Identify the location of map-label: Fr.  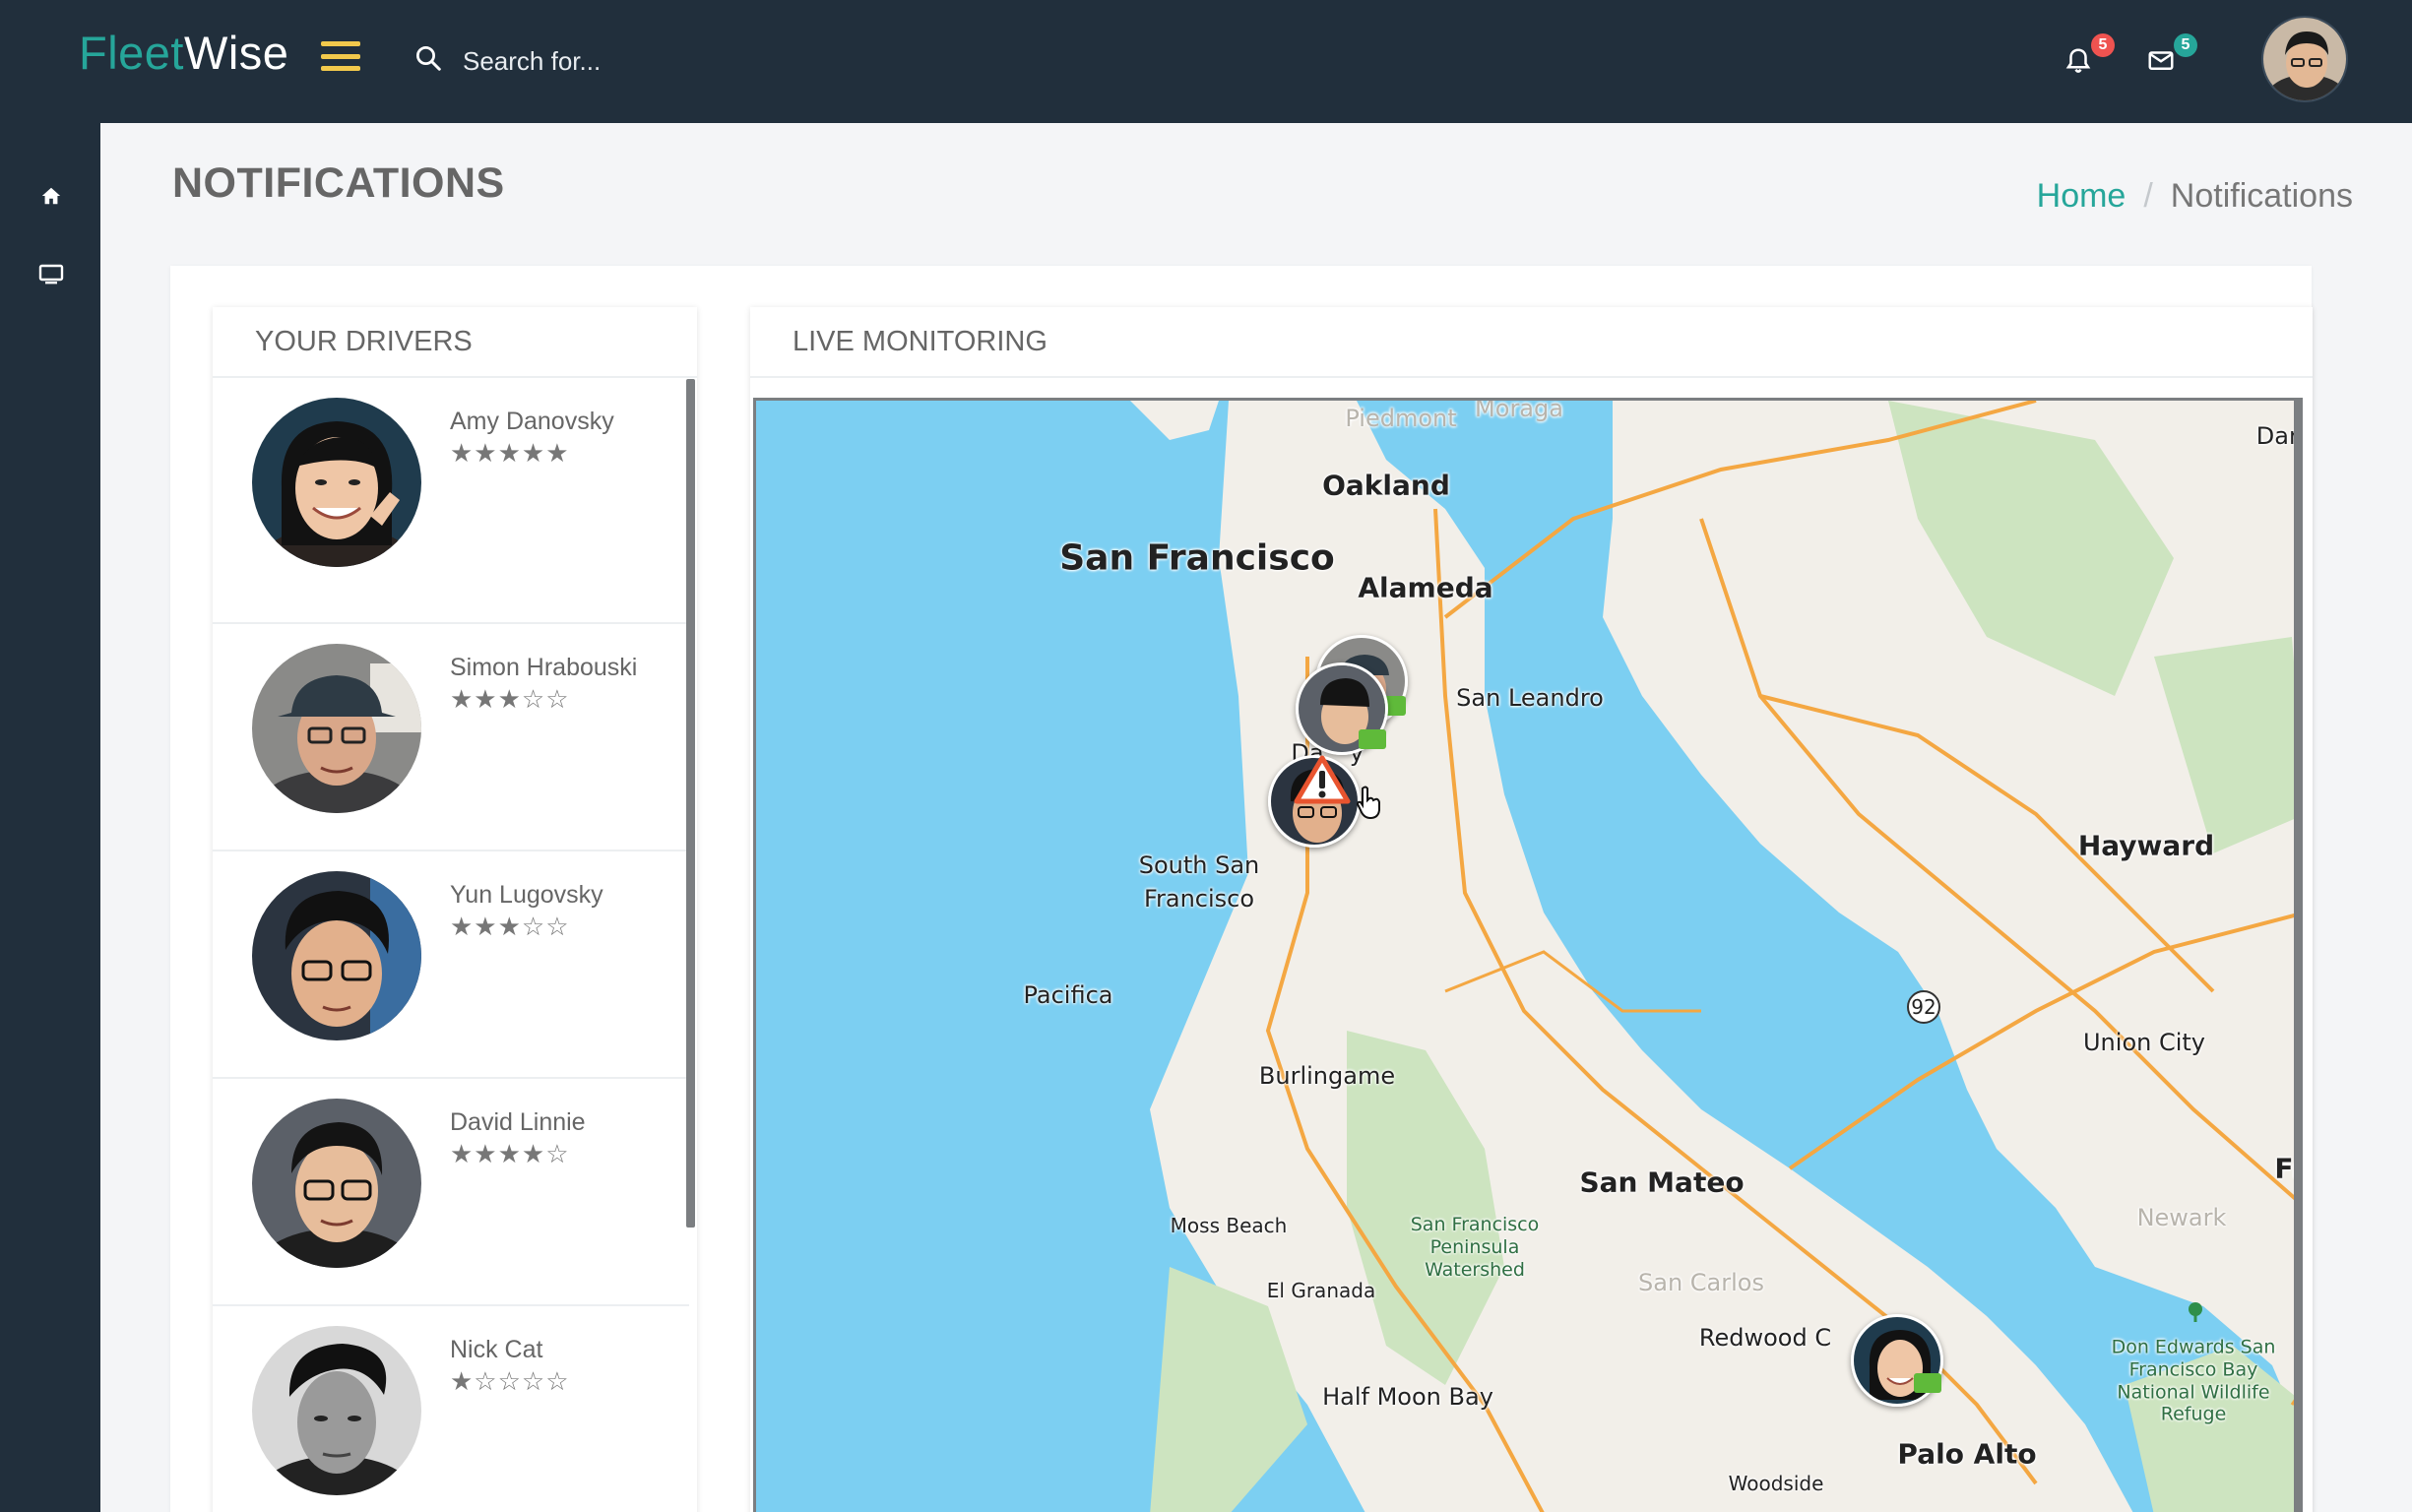
(2288, 1168).